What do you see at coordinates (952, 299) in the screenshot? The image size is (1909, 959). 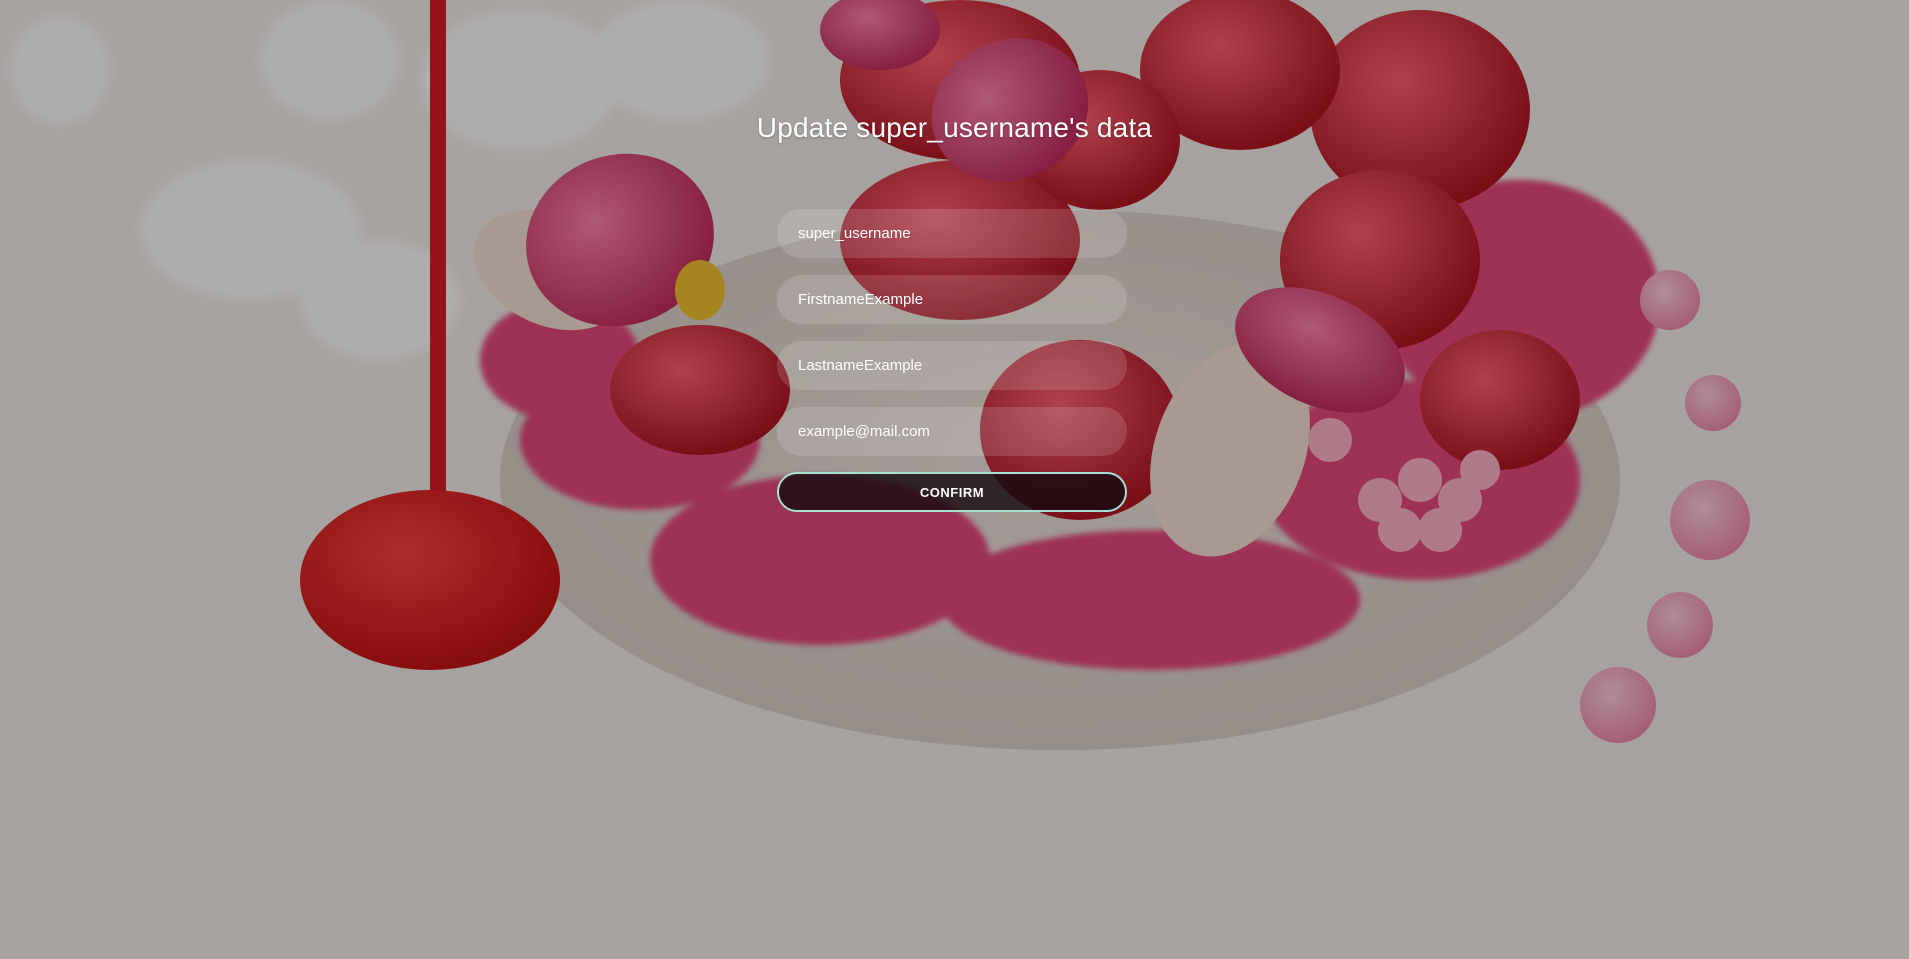 I see `firstname-field` at bounding box center [952, 299].